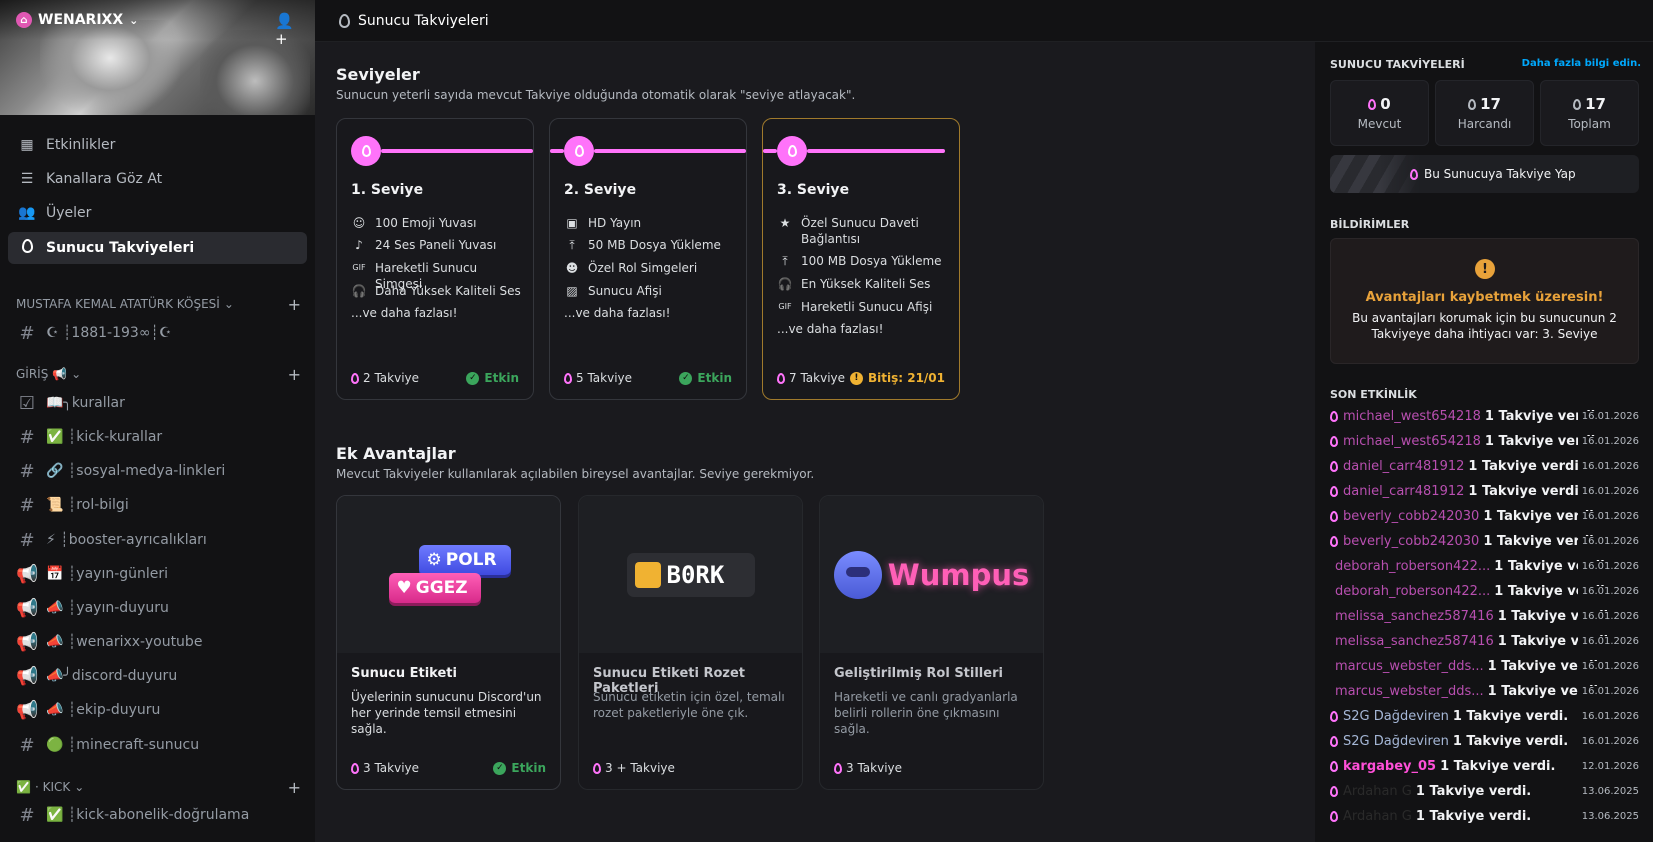 This screenshot has height=842, width=1653. I want to click on channel-item: # 📜 ┊rol-bilgi, so click(157, 505).